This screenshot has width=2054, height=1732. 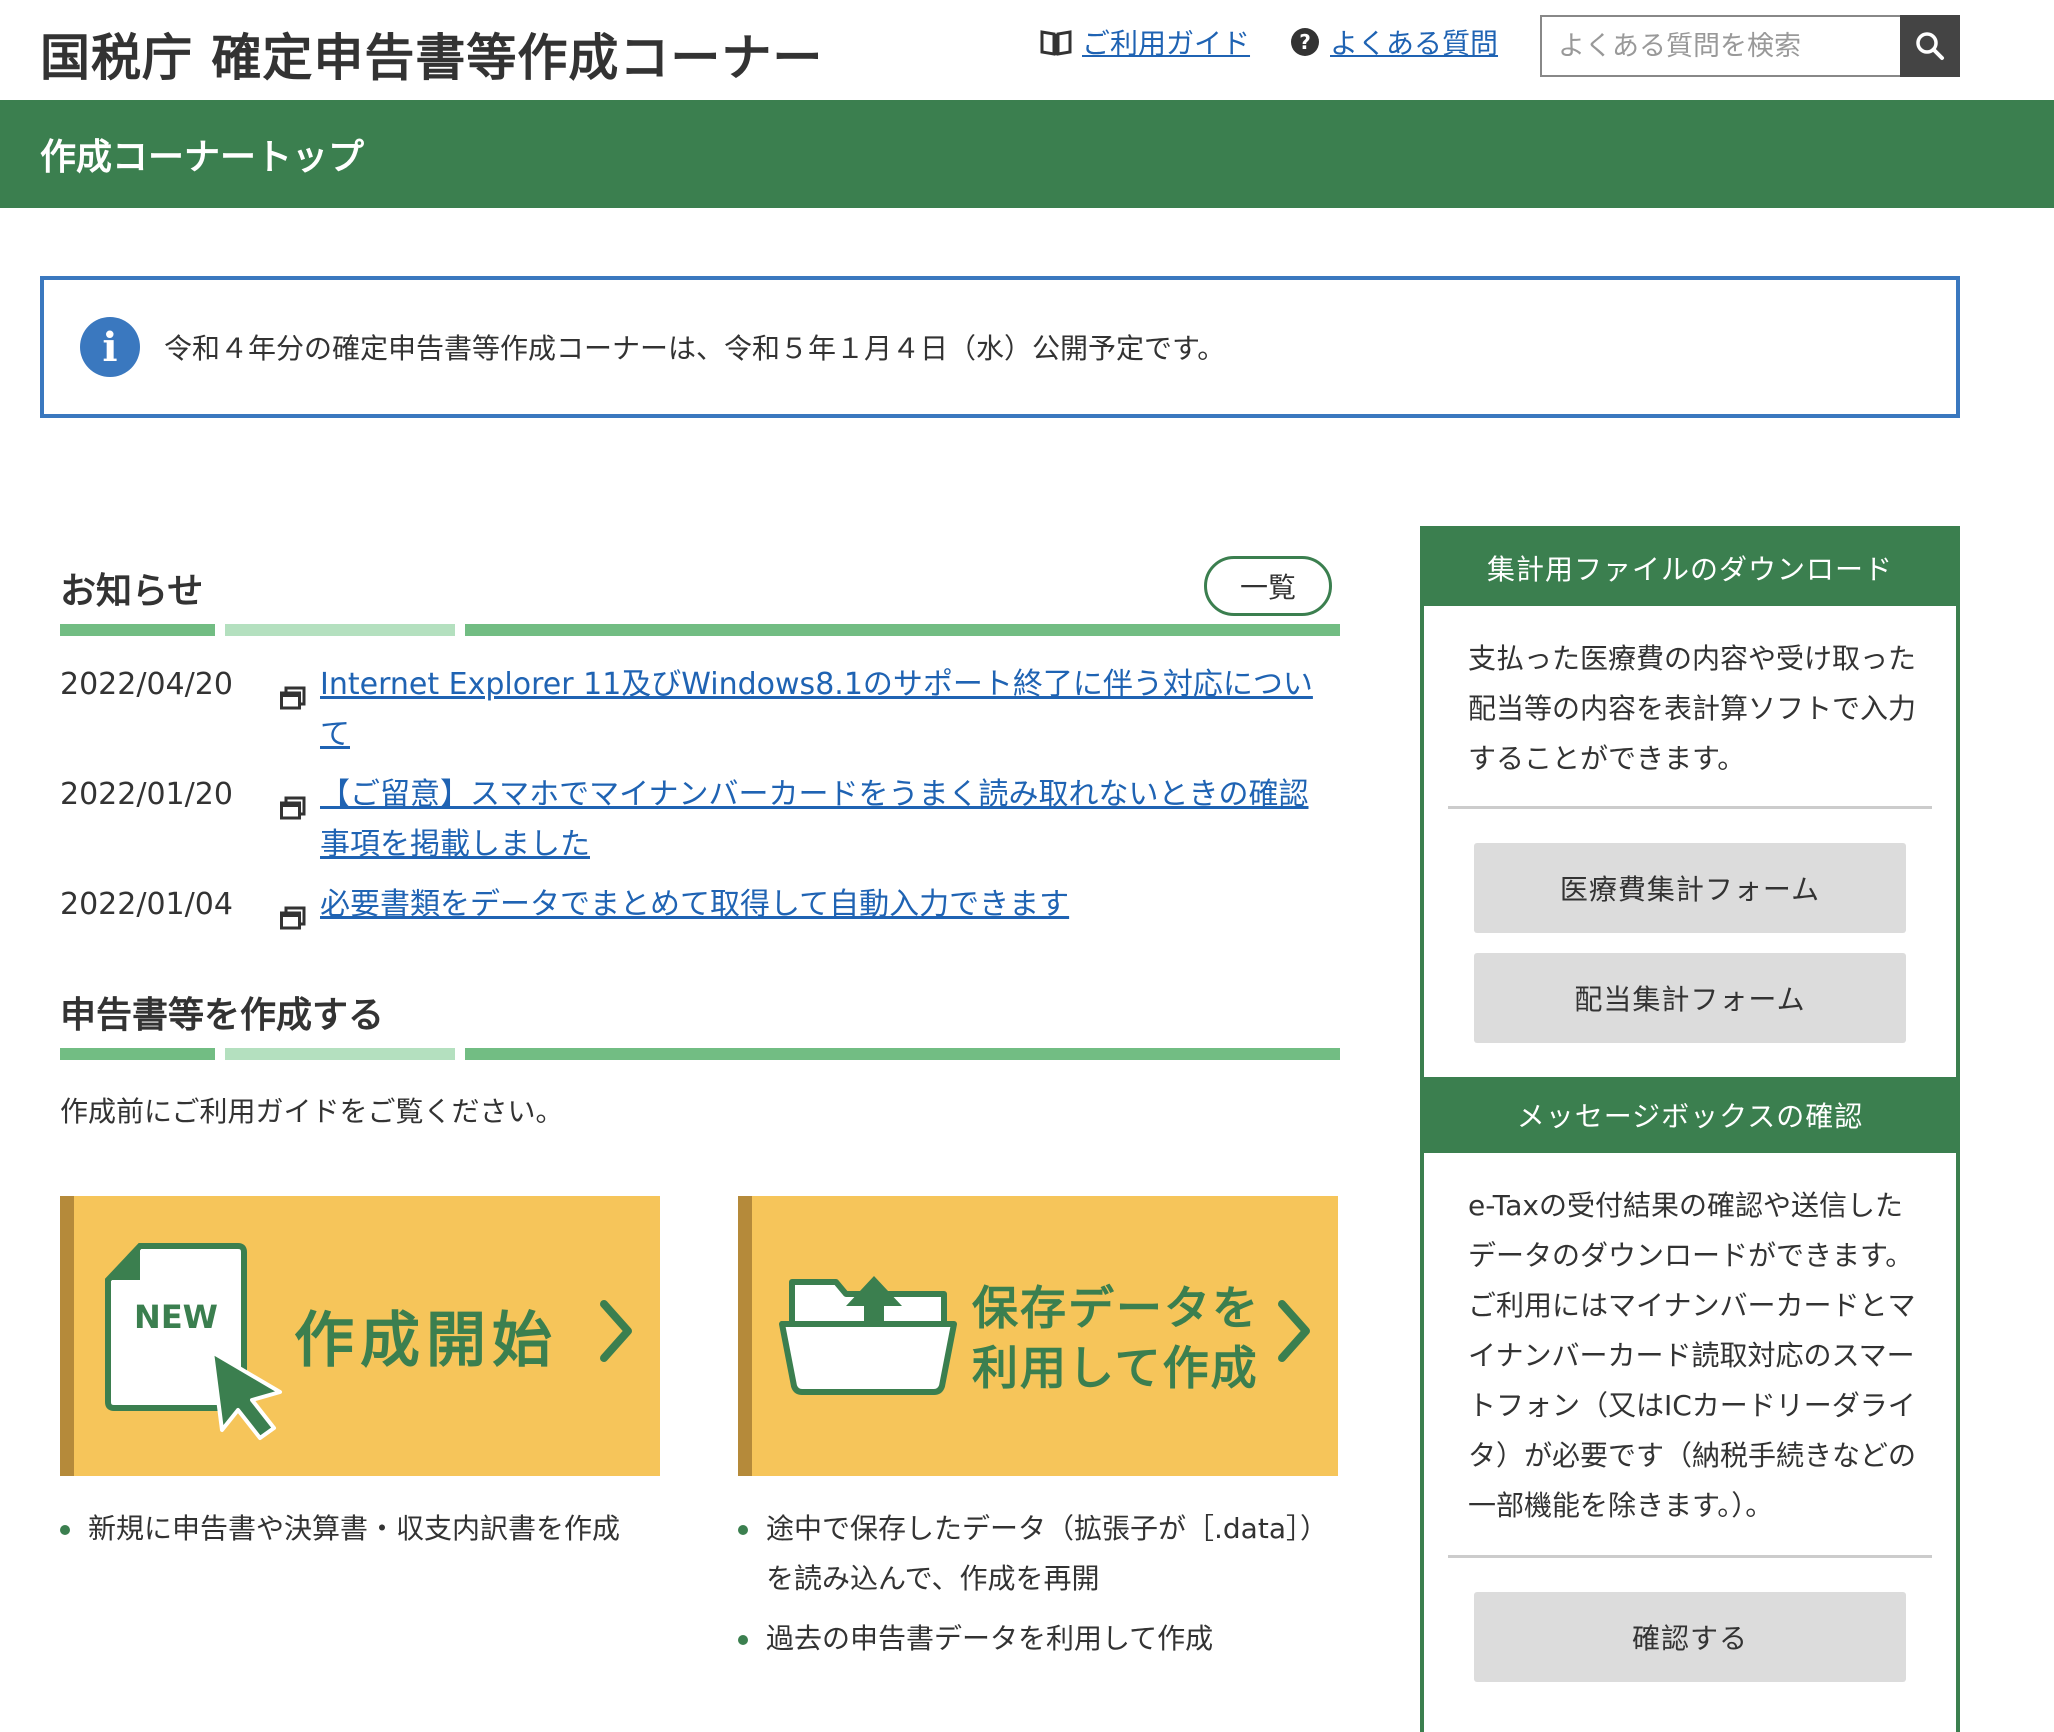 What do you see at coordinates (146, 684) in the screenshot?
I see `news-date: 2022/04/20` at bounding box center [146, 684].